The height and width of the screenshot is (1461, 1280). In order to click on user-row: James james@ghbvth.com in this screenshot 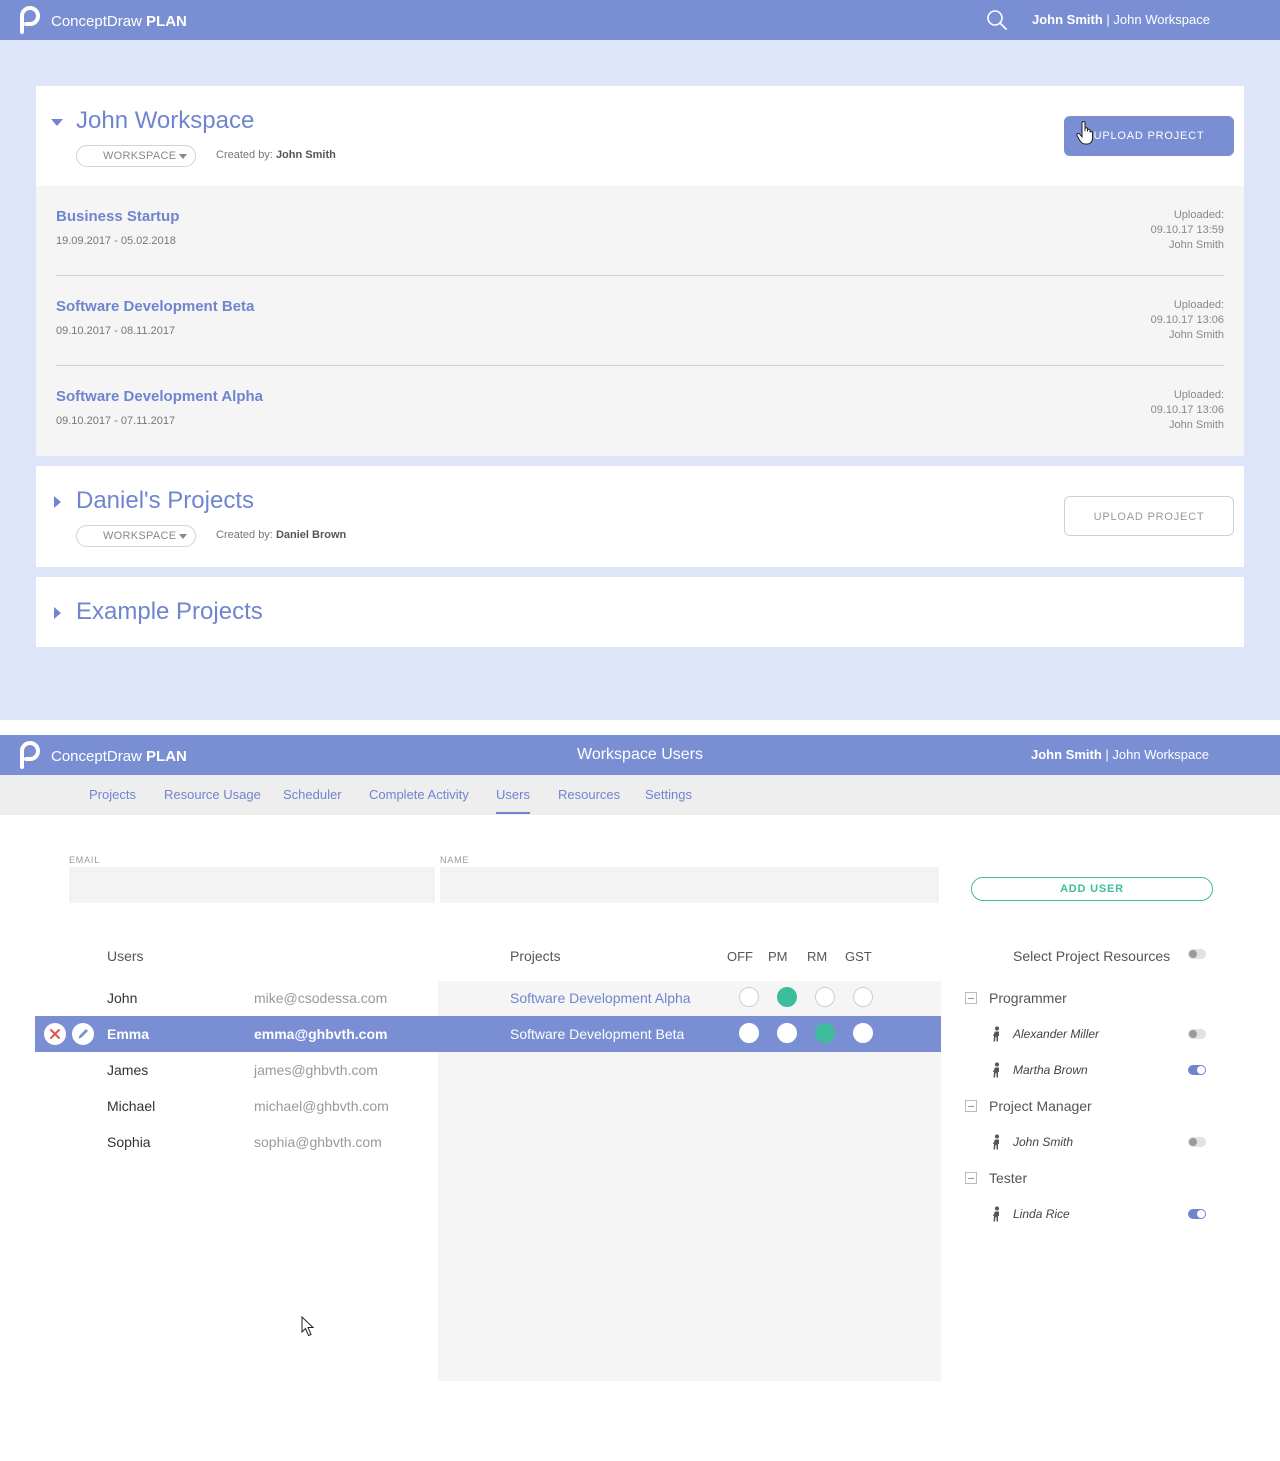, I will do `click(488, 1070)`.